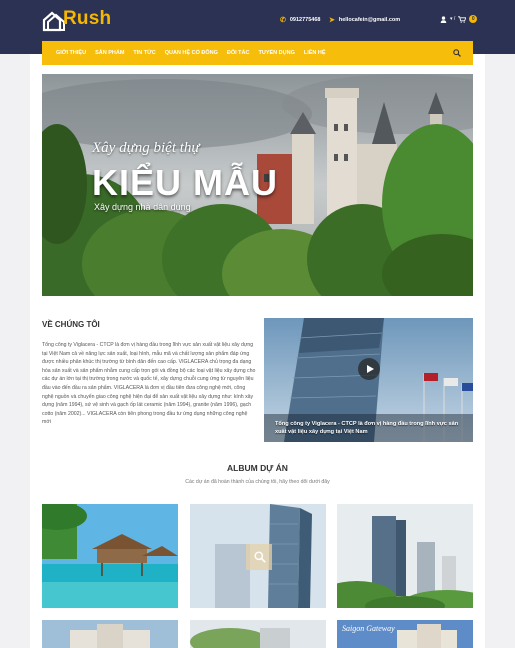  What do you see at coordinates (332, 20) in the screenshot?
I see `send-icon: ➤` at bounding box center [332, 20].